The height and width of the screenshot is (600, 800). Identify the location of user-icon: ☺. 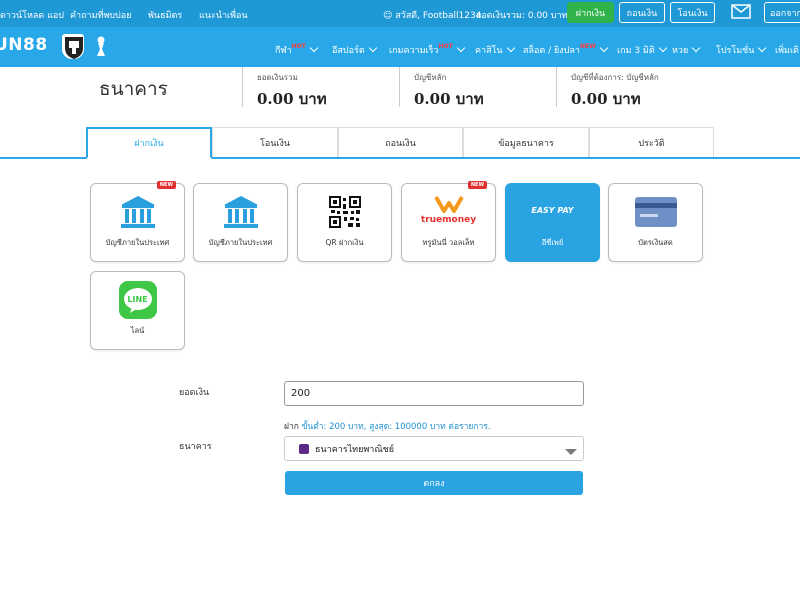
(388, 16).